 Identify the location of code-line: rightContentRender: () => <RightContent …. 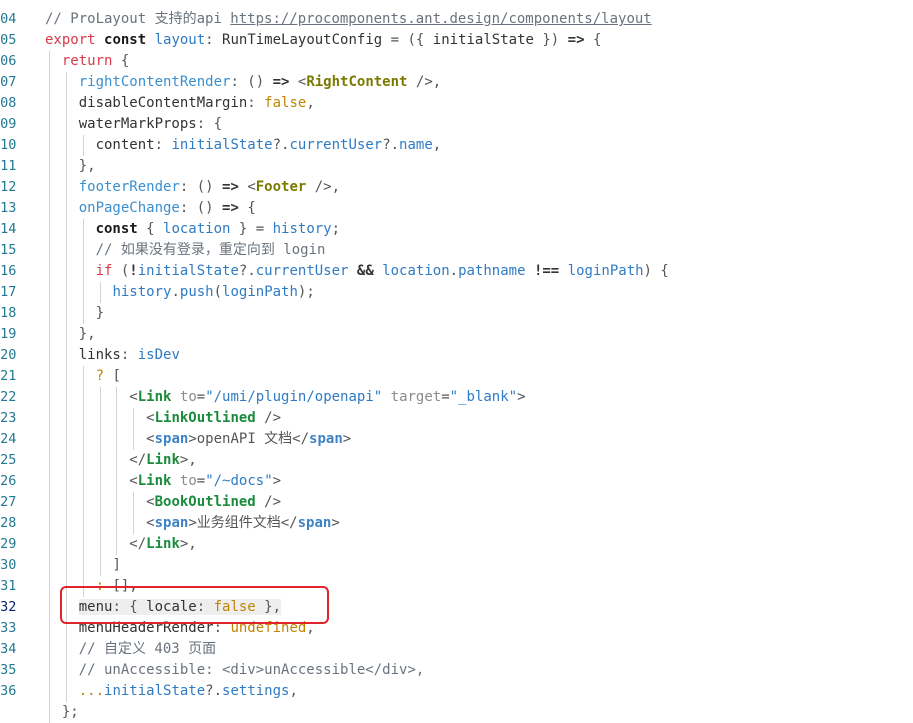
(243, 82).